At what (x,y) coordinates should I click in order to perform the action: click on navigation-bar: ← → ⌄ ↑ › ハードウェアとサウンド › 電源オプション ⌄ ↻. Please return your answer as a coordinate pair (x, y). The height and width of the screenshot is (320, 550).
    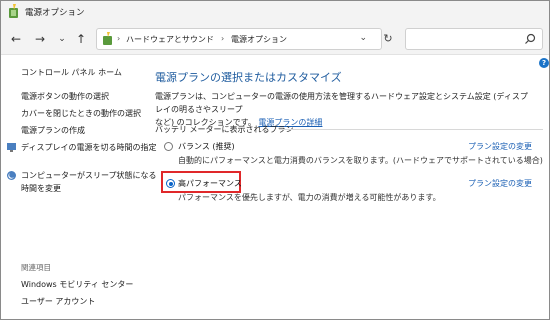
    Looking at the image, I should click on (275, 39).